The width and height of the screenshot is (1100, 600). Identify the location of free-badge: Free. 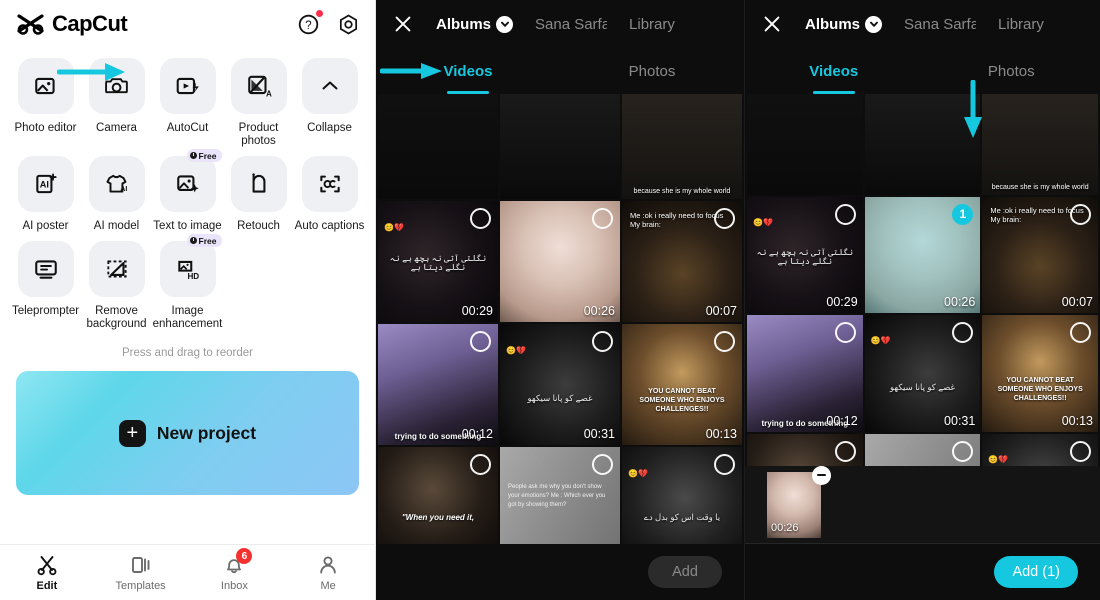
(204, 240).